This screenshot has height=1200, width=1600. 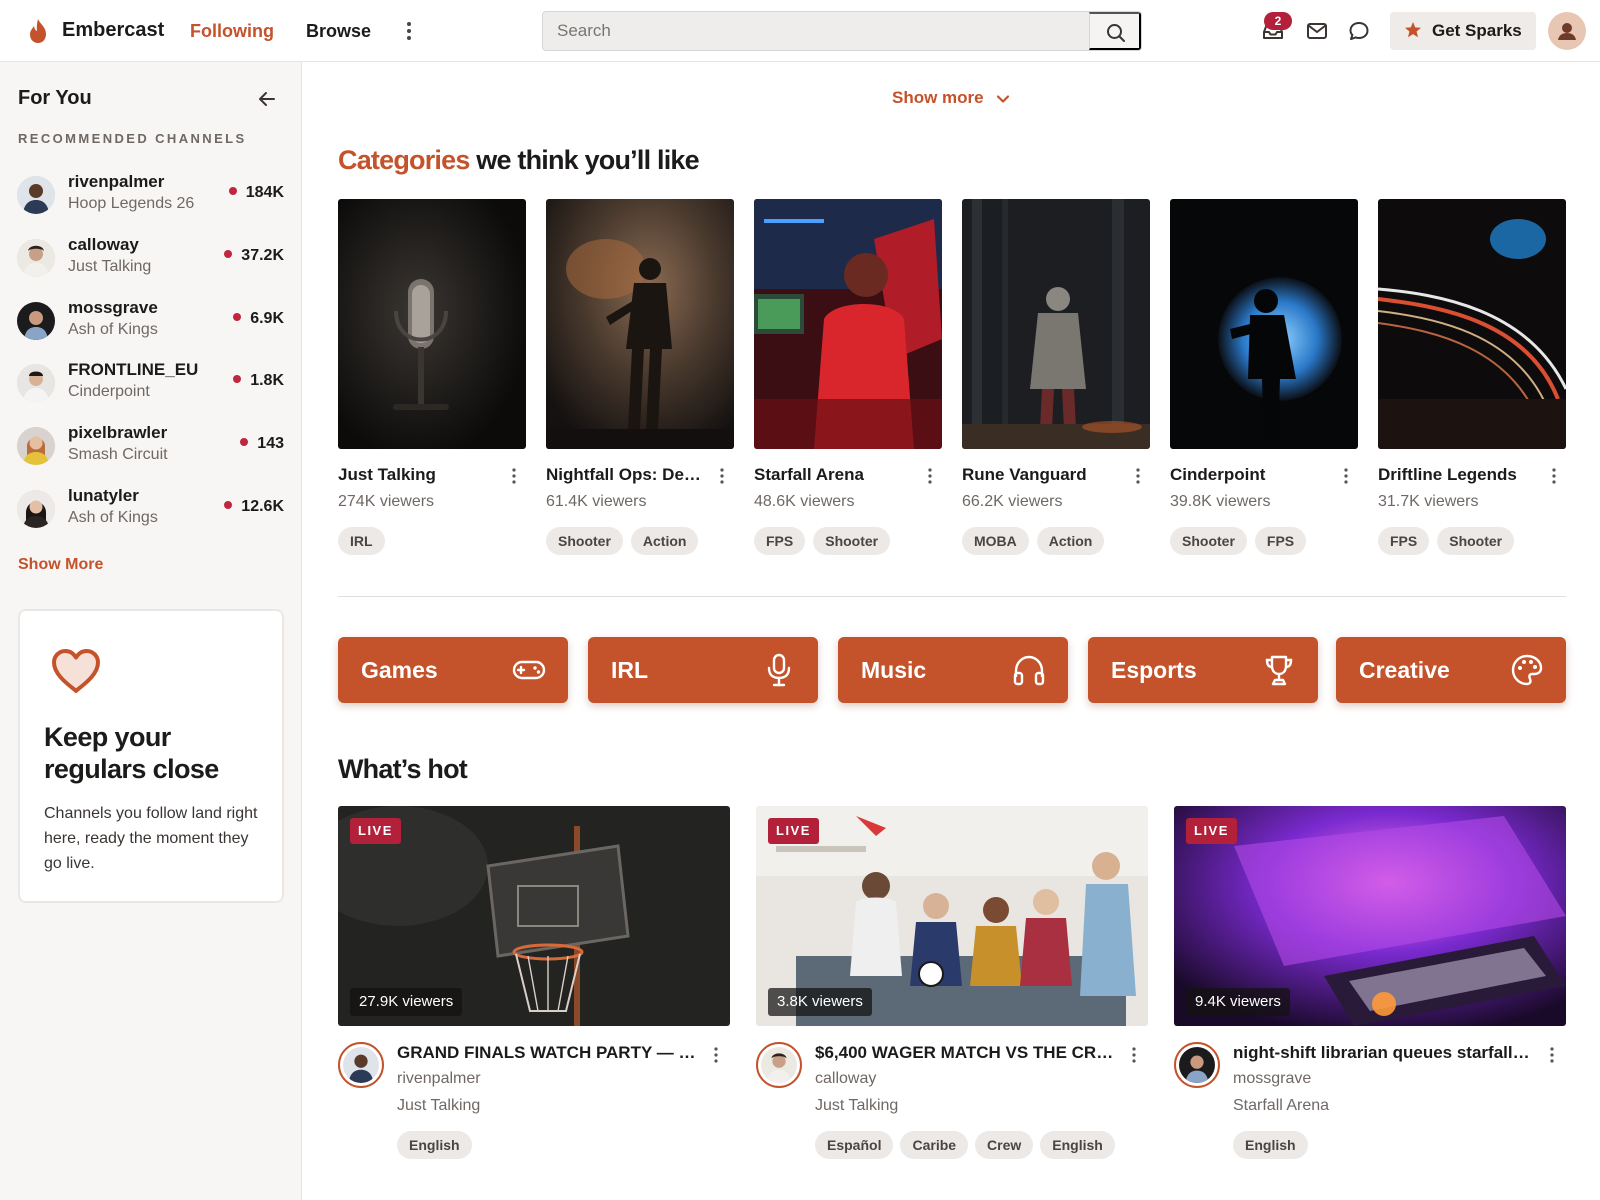 I want to click on show-more-button: Show more, so click(x=951, y=98).